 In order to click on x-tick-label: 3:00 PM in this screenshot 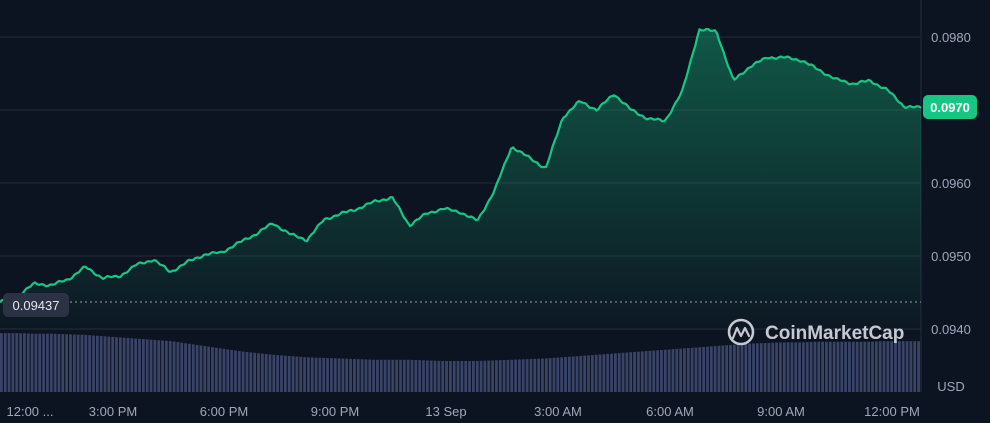, I will do `click(113, 411)`.